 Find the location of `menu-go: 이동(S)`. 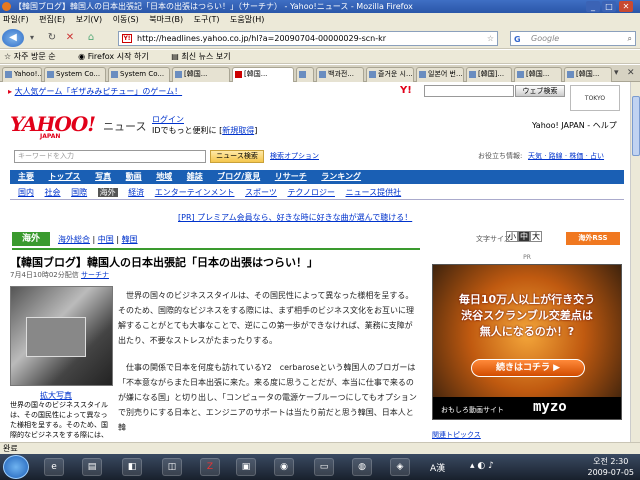

menu-go: 이동(S) is located at coordinates (126, 19).